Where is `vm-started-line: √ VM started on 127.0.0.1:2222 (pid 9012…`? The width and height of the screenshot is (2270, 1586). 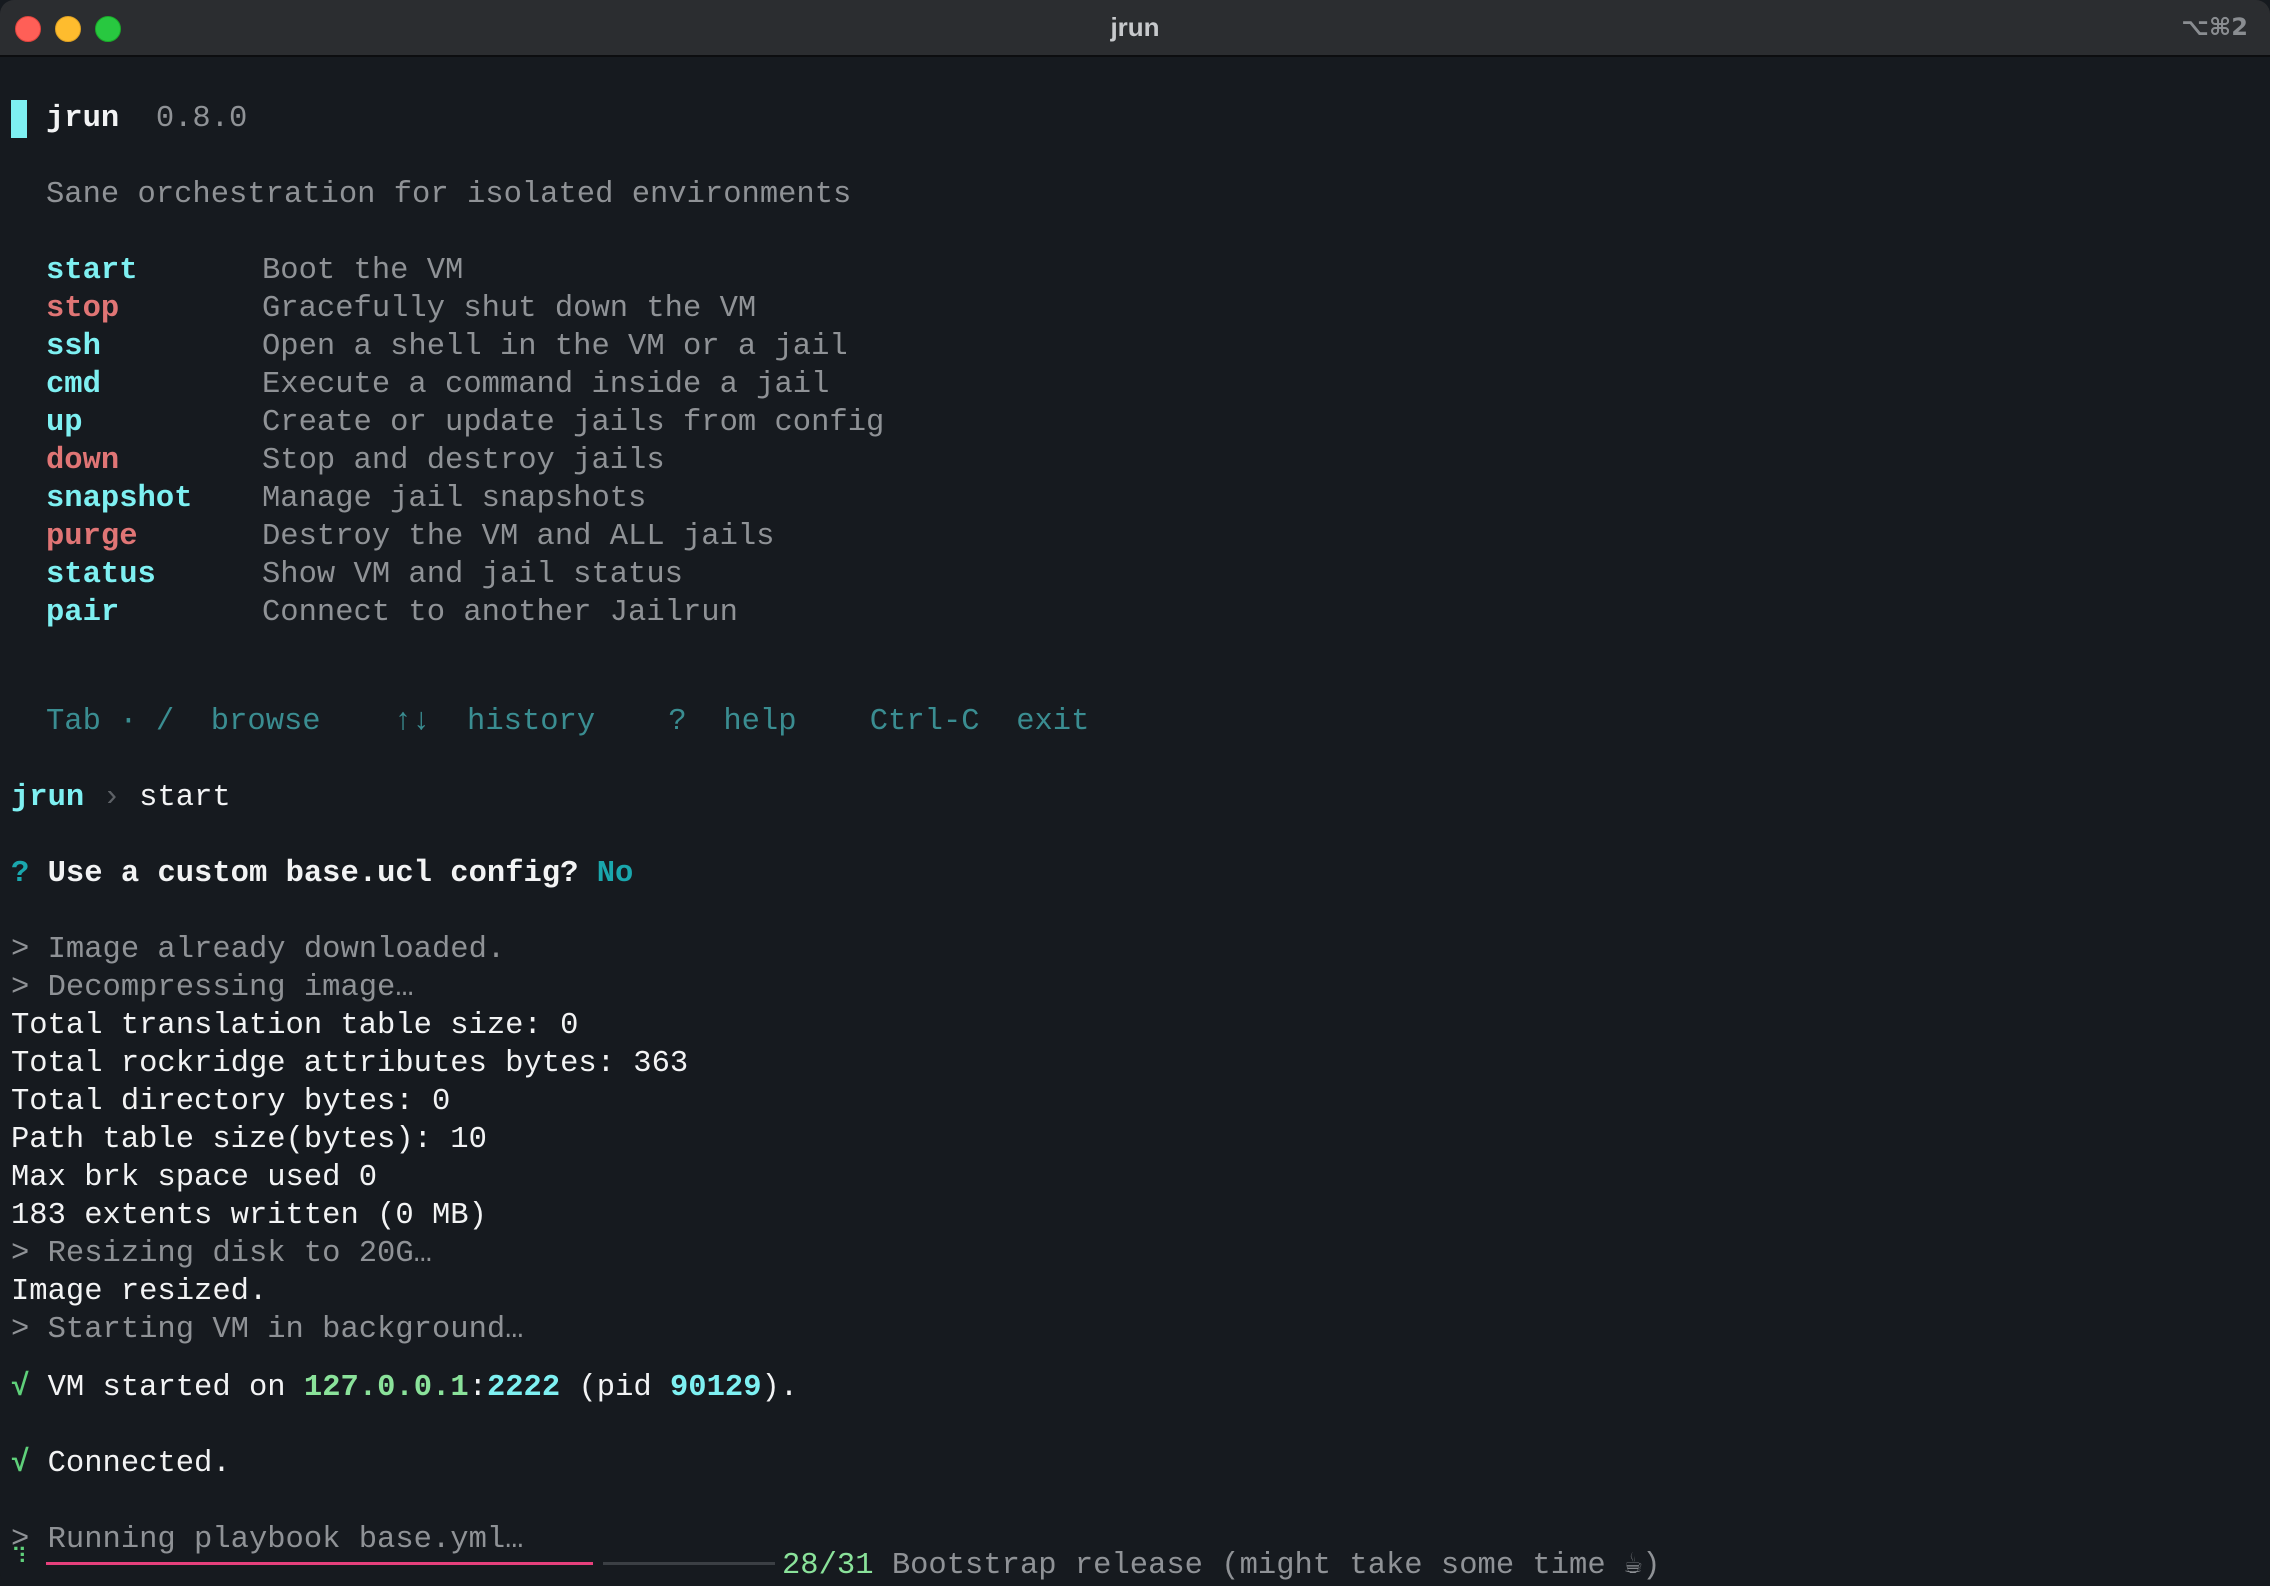
vm-started-line: √ VM started on 127.0.0.1:2222 (pid 9012… is located at coordinates (404, 1388).